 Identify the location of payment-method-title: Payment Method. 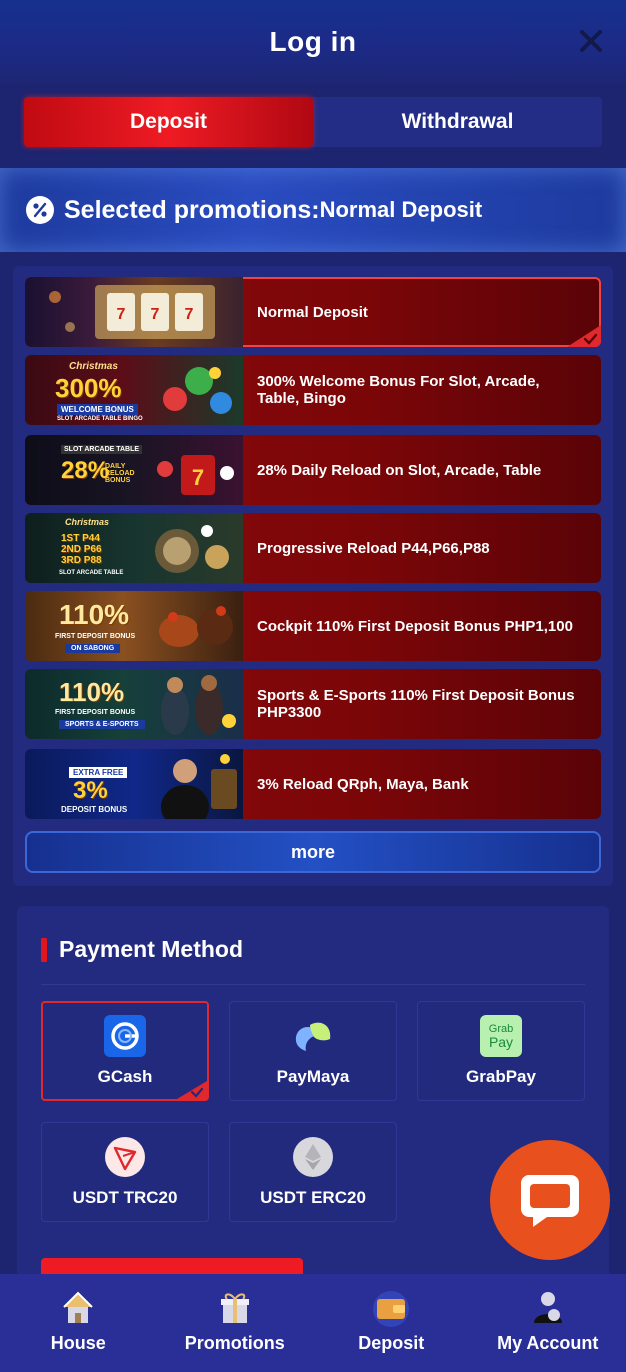
(151, 949).